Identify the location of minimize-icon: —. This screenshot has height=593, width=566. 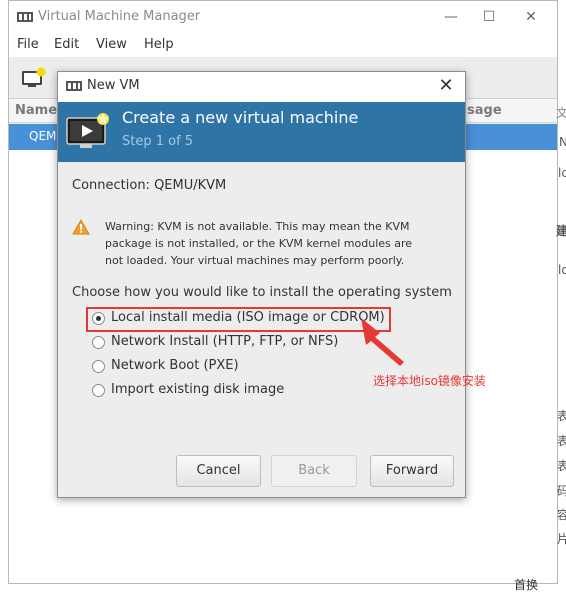
(451, 17).